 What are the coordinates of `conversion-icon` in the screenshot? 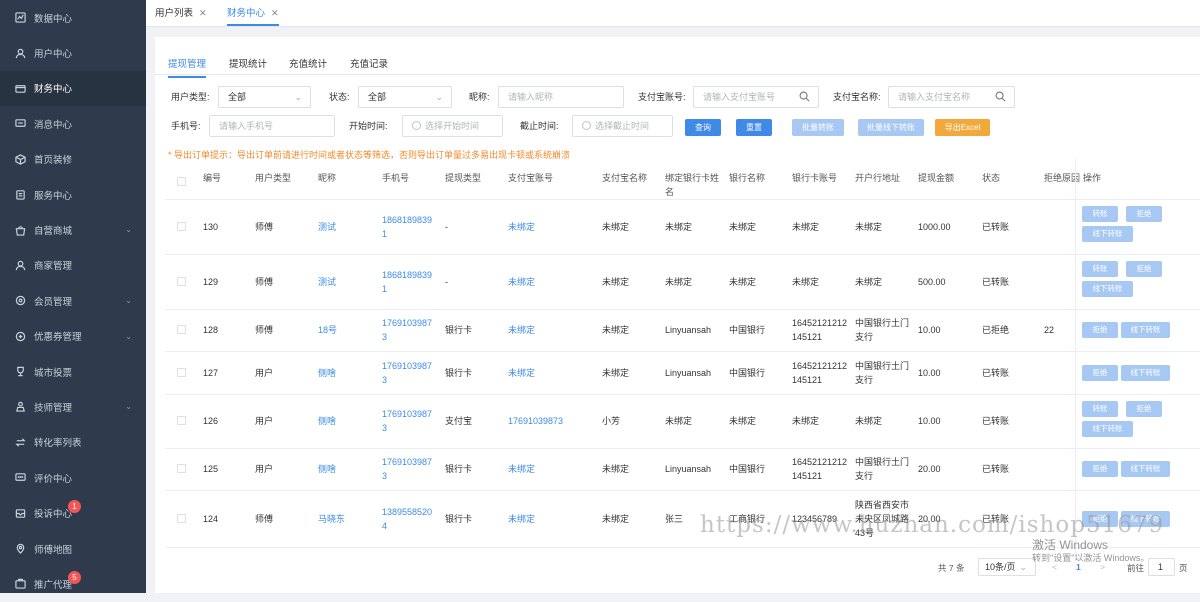 It's located at (20, 442).